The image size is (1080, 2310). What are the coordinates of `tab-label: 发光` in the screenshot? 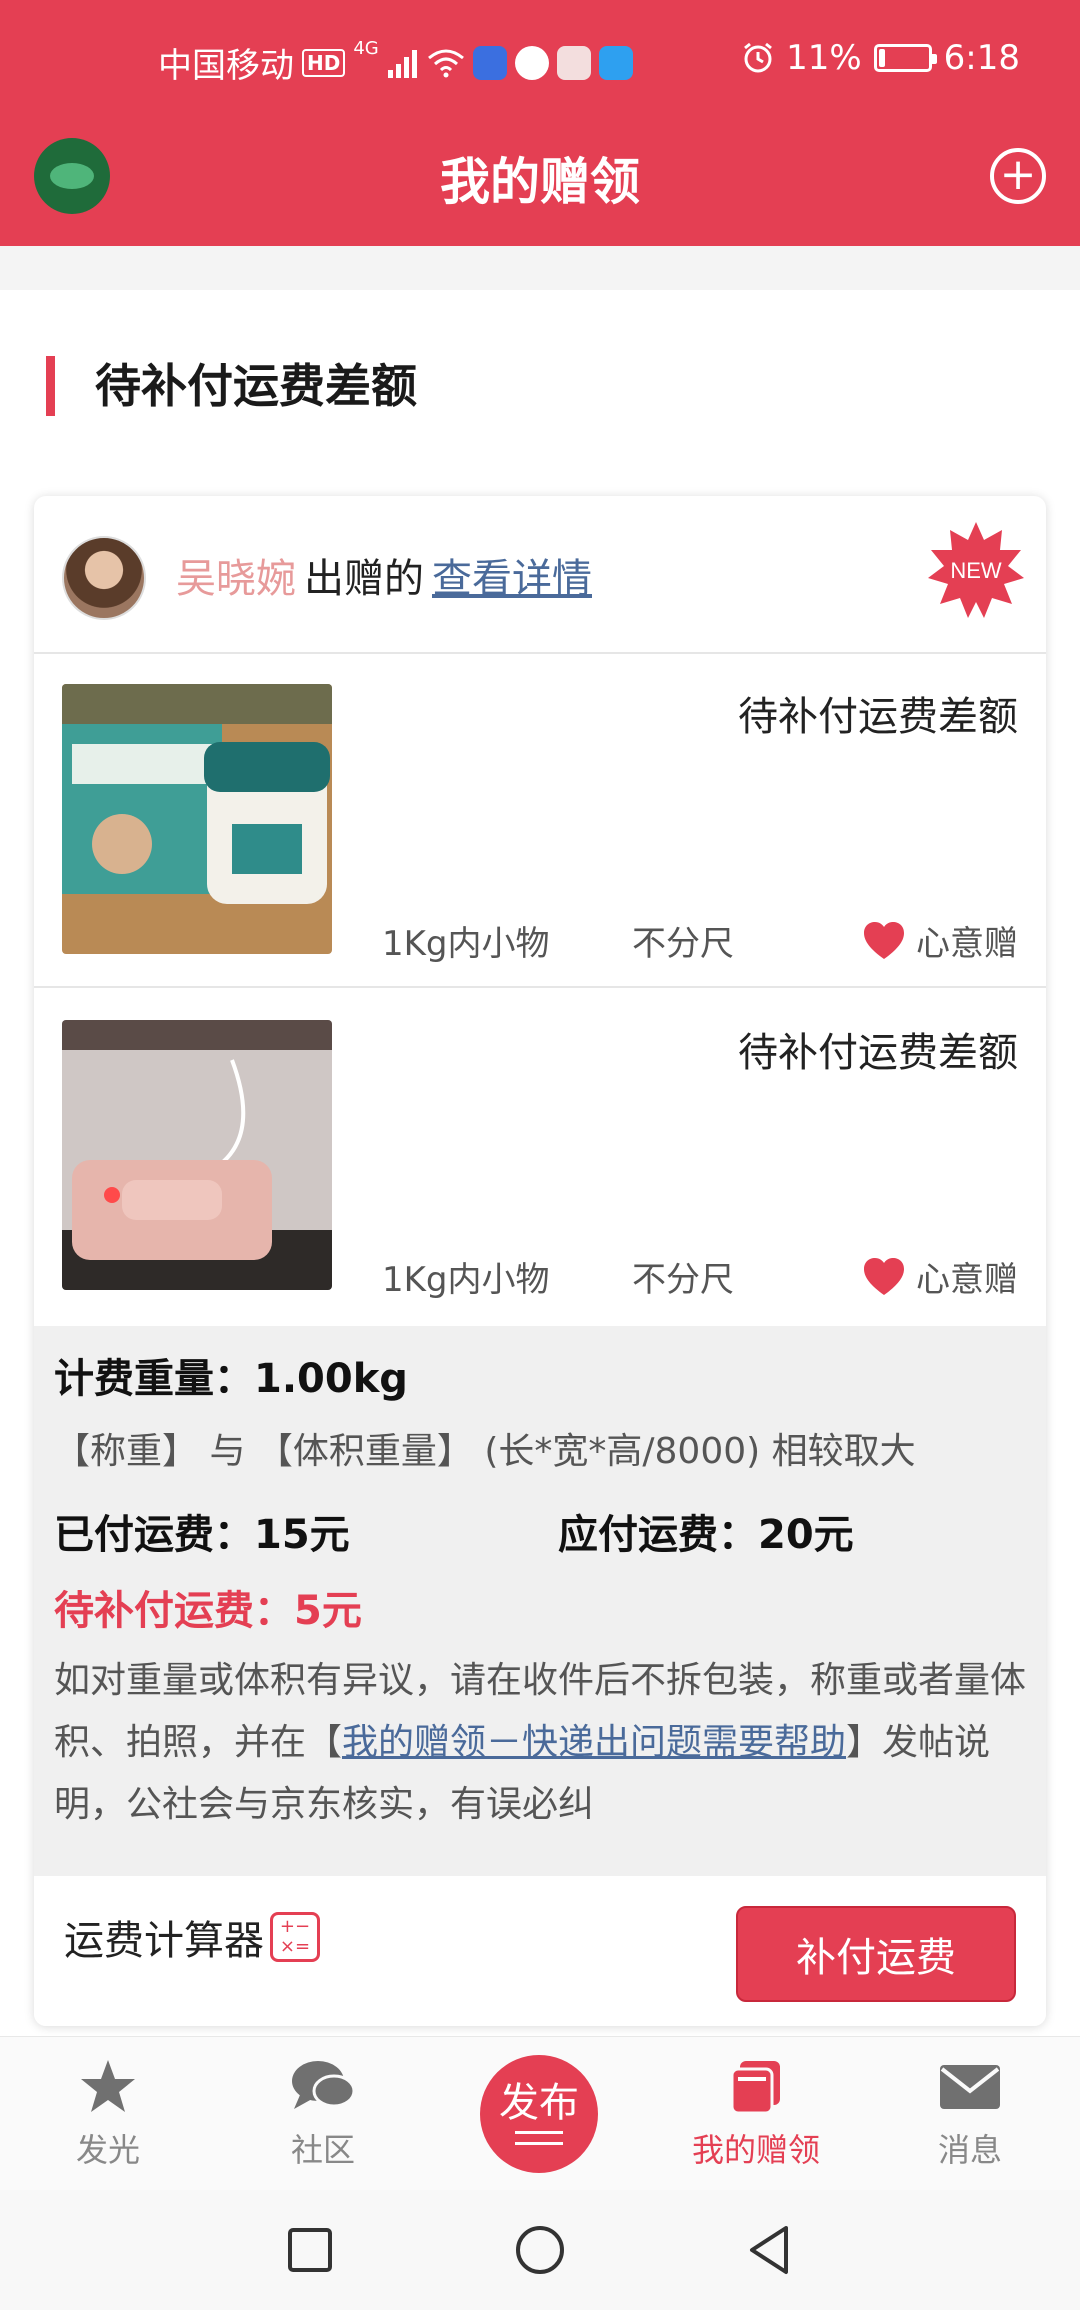 It's located at (107, 2150).